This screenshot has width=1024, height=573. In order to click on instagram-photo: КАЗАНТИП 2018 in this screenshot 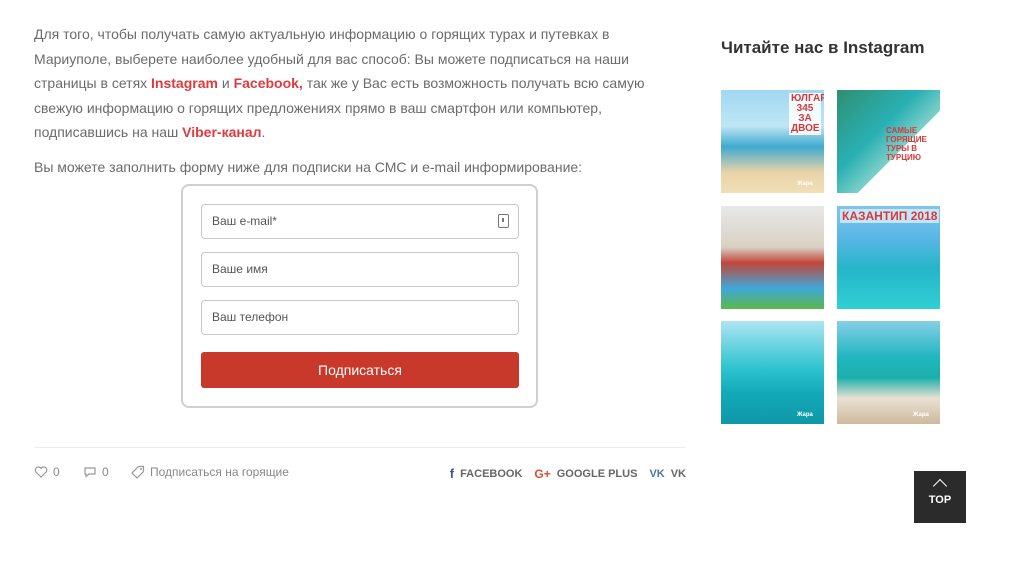, I will do `click(888, 257)`.